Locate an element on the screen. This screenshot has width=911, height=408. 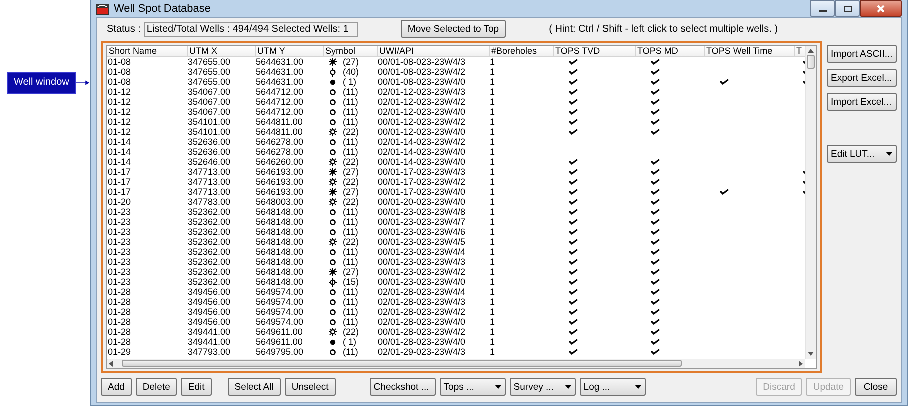
column-header: TOPS Well Time is located at coordinates (749, 51).